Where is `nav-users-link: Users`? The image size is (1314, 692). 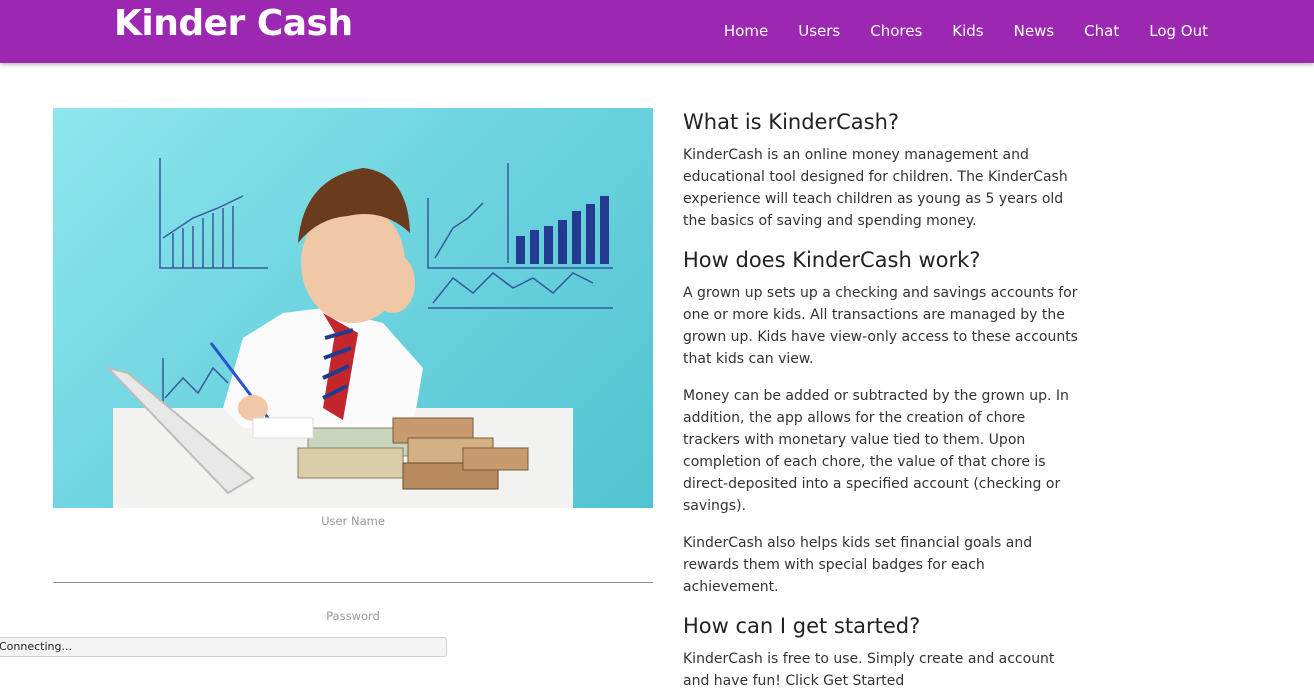
nav-users-link: Users is located at coordinates (819, 31).